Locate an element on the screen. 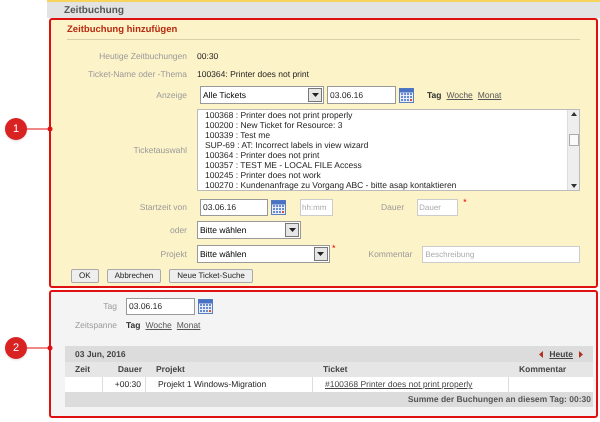 This screenshot has width=600, height=422. field-label: Ticket-Name oder -Thema is located at coordinates (137, 74).